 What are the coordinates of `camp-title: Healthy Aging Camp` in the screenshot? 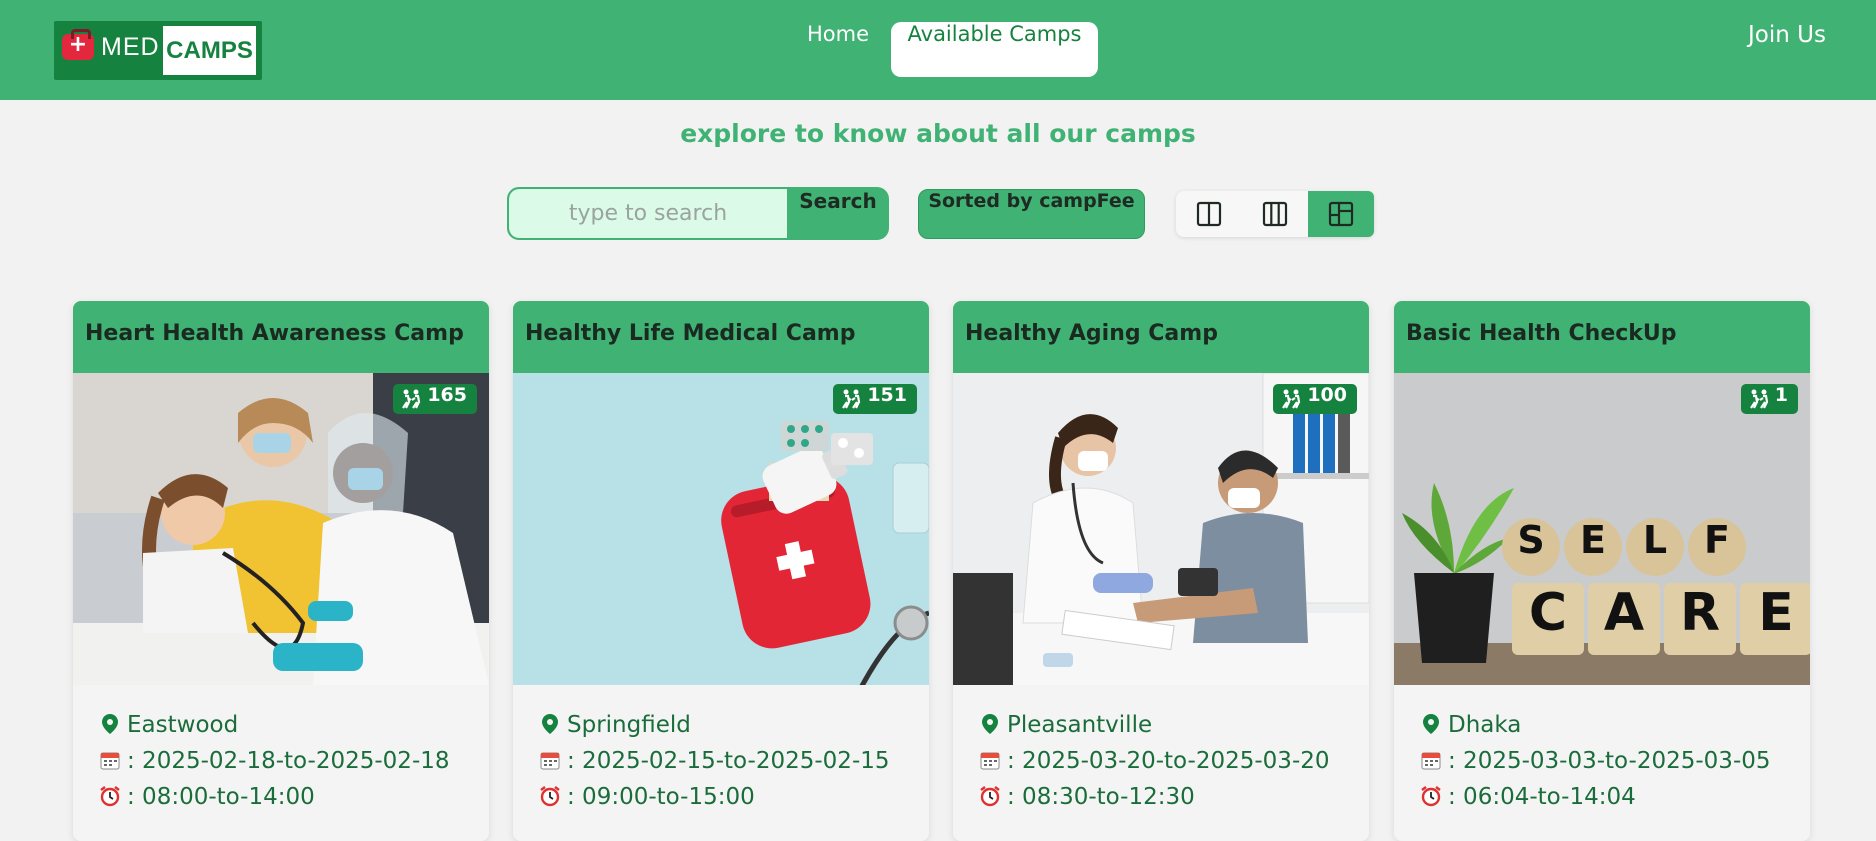 It's located at (1091, 333).